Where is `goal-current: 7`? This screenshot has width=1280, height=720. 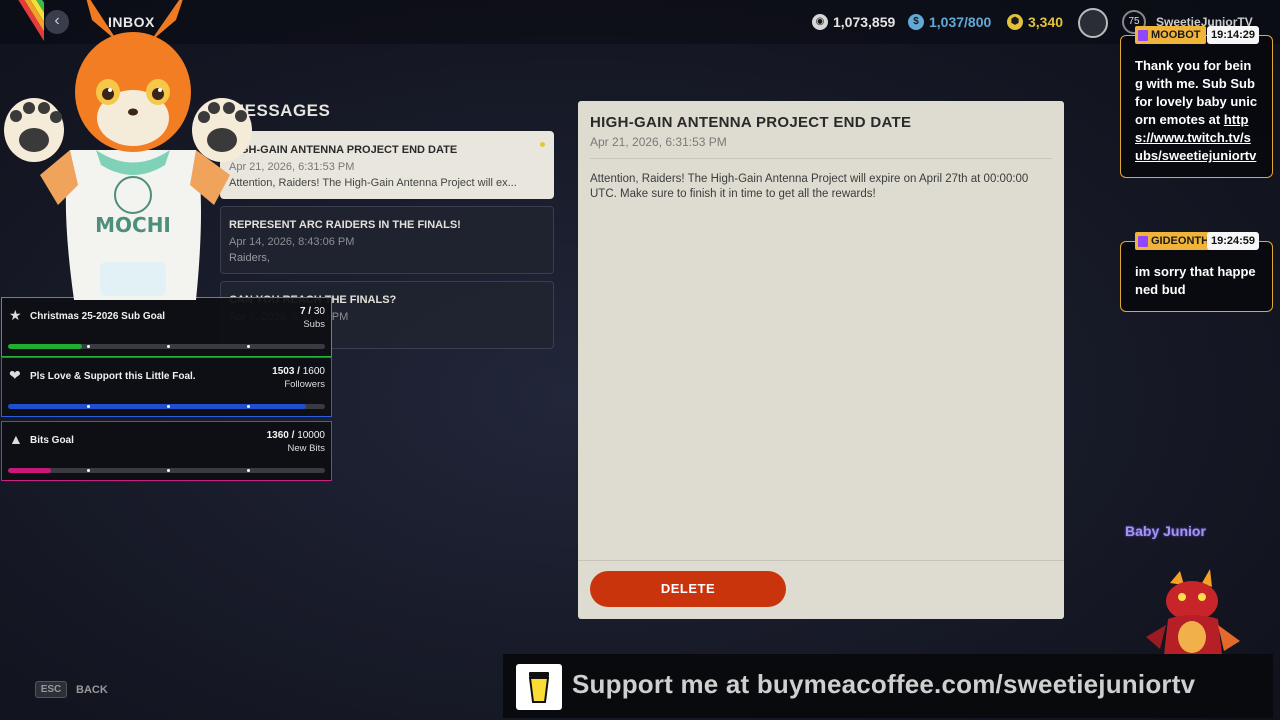
goal-current: 7 is located at coordinates (302, 311).